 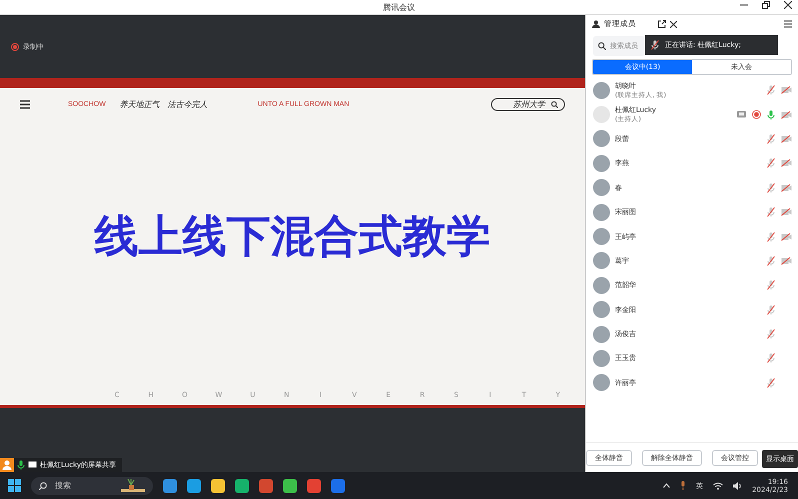 I want to click on record-icon, so click(x=15, y=46).